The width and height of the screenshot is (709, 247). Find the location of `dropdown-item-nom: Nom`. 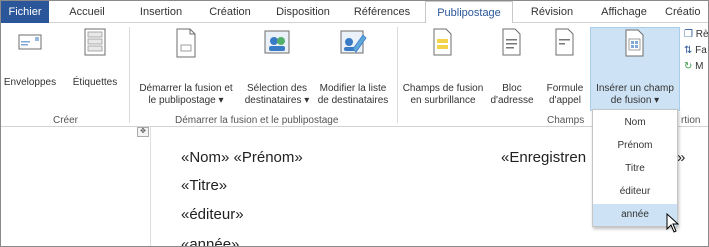

dropdown-item-nom: Nom is located at coordinates (635, 123).